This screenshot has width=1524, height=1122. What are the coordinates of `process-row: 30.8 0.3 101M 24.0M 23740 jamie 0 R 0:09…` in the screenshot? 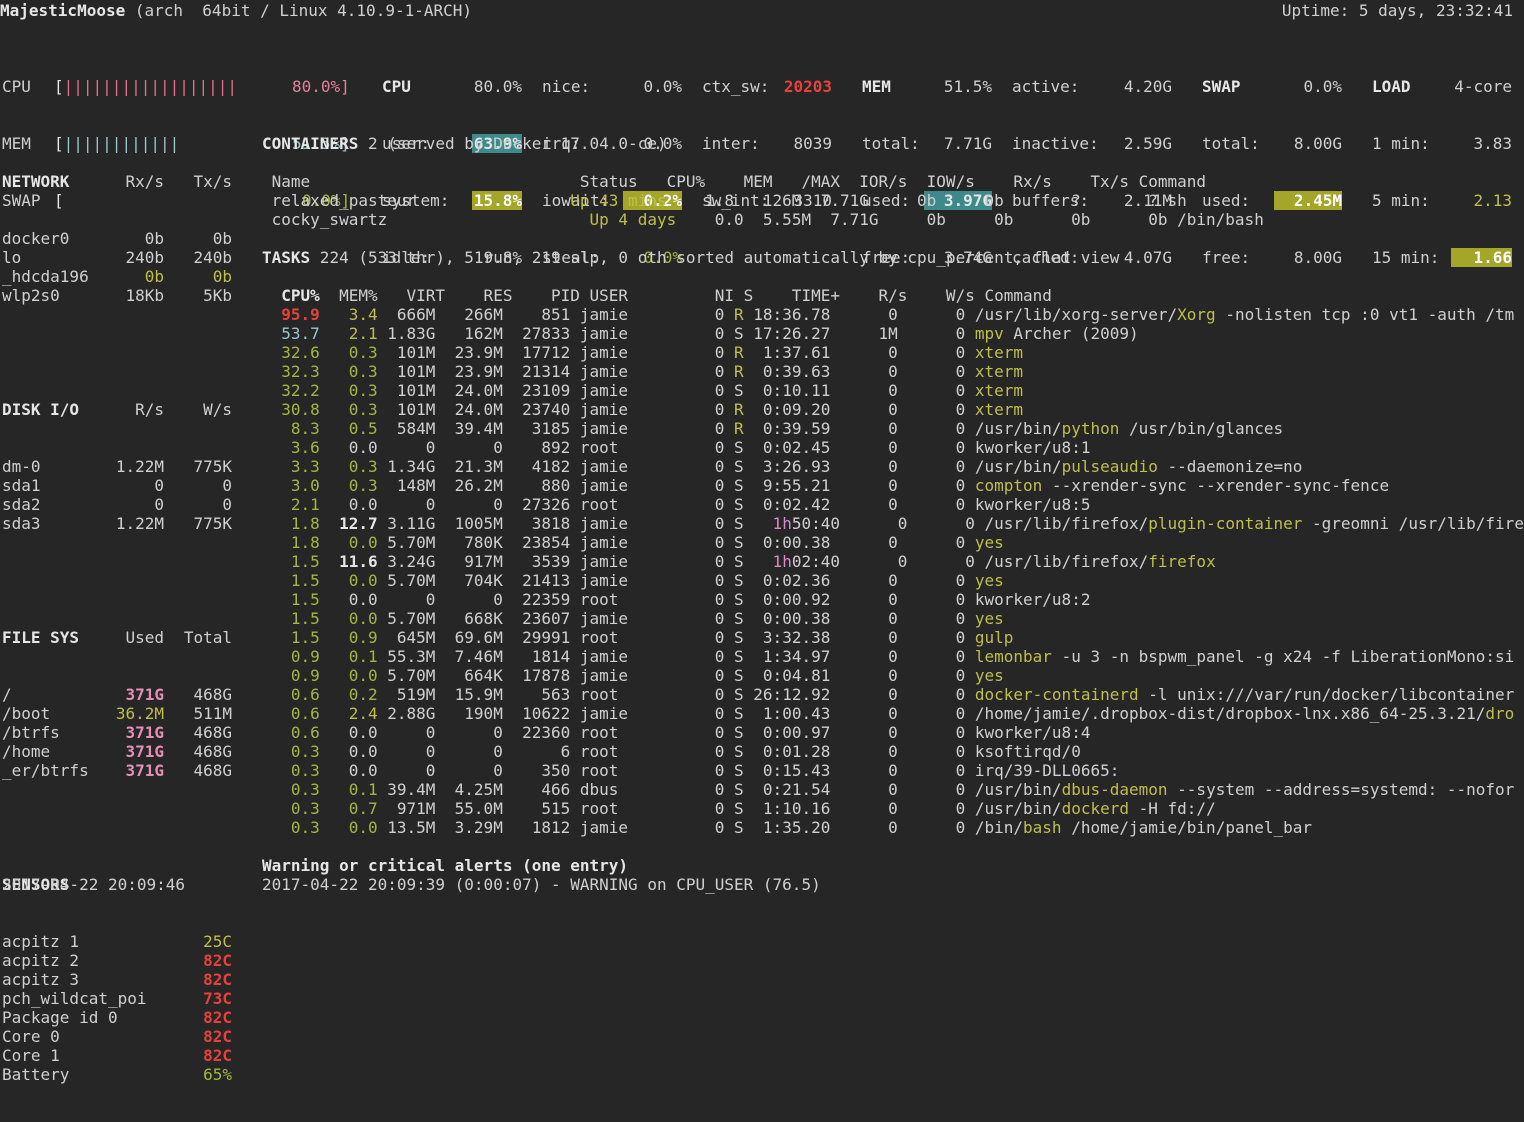 It's located at (893, 409).